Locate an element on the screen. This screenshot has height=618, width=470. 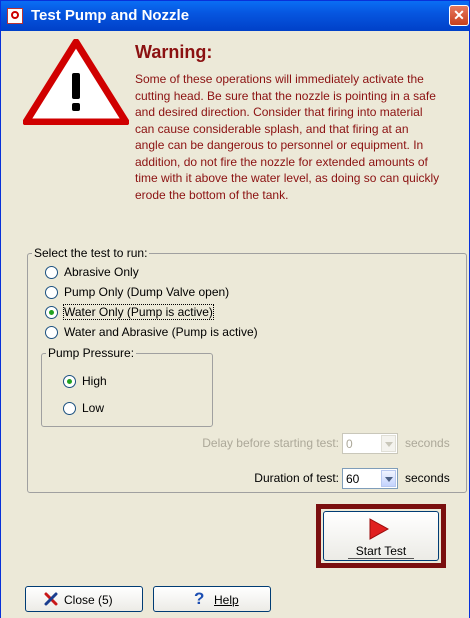
start-test-label: Start Test is located at coordinates (381, 551).